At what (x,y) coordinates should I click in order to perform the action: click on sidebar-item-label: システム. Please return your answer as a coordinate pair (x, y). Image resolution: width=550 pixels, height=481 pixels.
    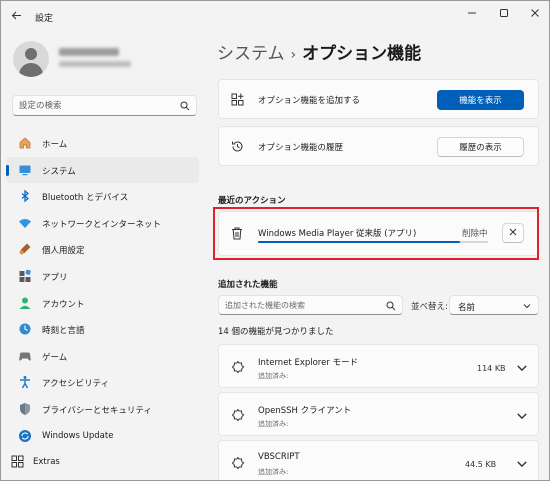
    Looking at the image, I should click on (59, 171).